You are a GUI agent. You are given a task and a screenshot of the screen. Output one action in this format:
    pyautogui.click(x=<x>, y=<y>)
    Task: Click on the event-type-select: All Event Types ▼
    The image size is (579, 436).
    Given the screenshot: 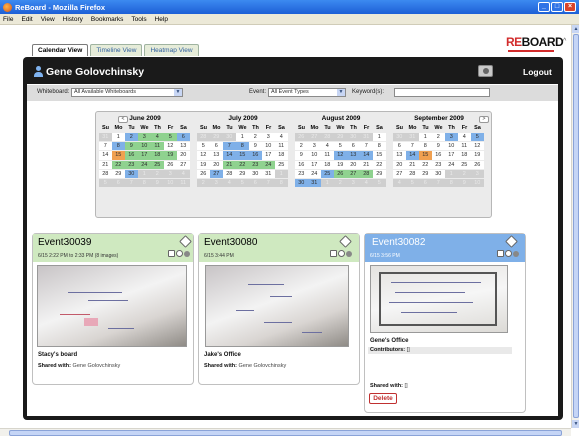 What is the action you would take?
    pyautogui.click(x=307, y=92)
    